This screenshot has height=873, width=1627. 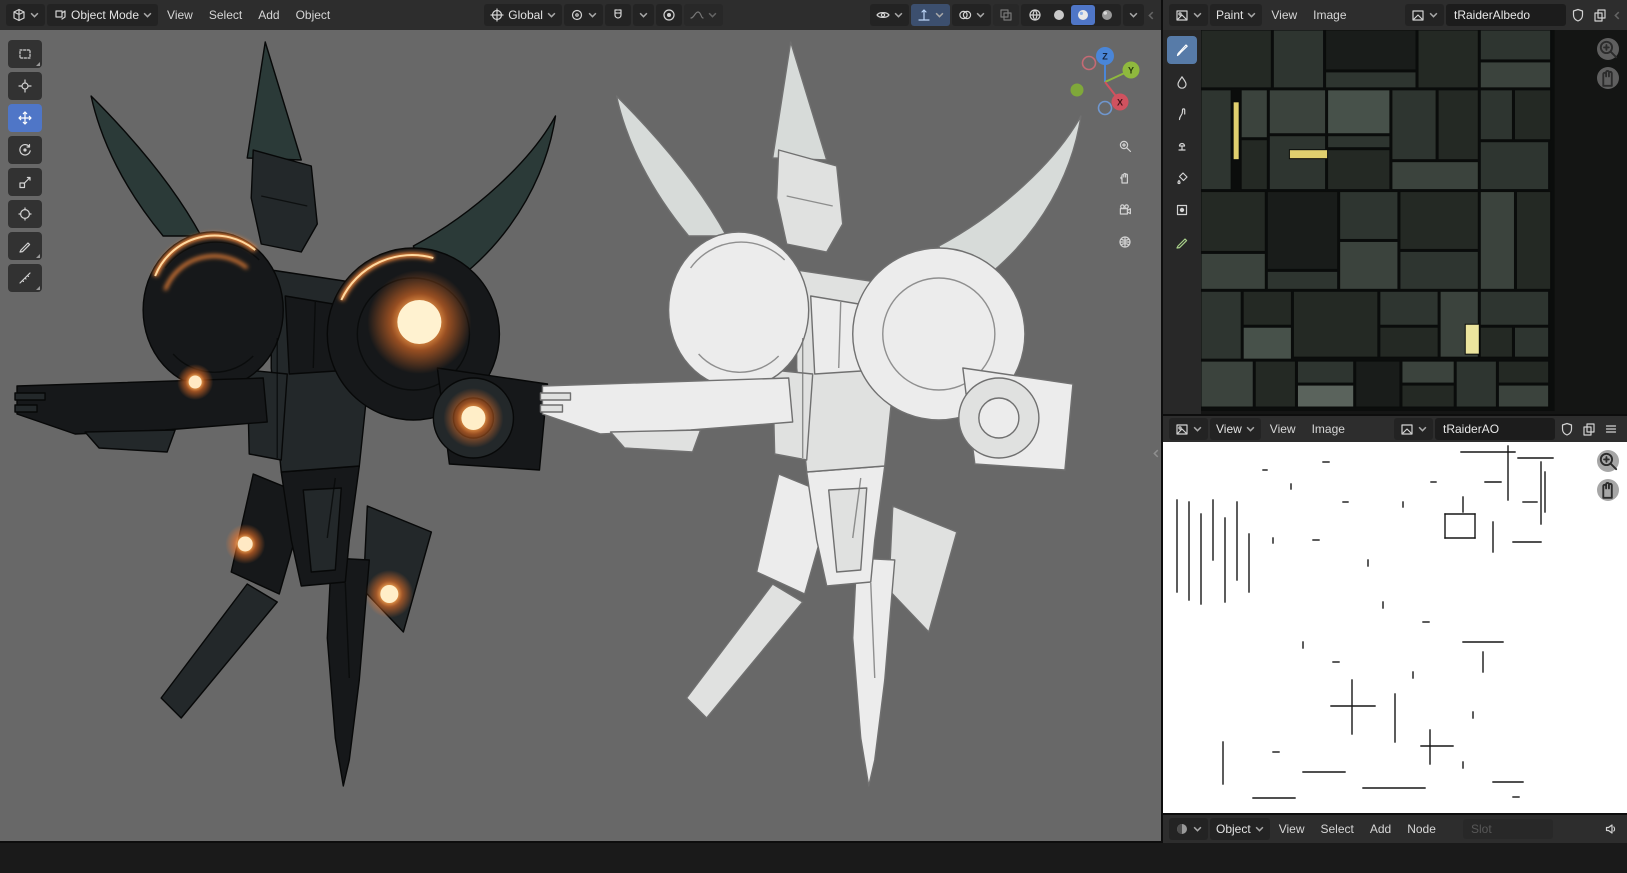 What do you see at coordinates (103, 15) in the screenshot?
I see `mode-dropdown: Object Mode` at bounding box center [103, 15].